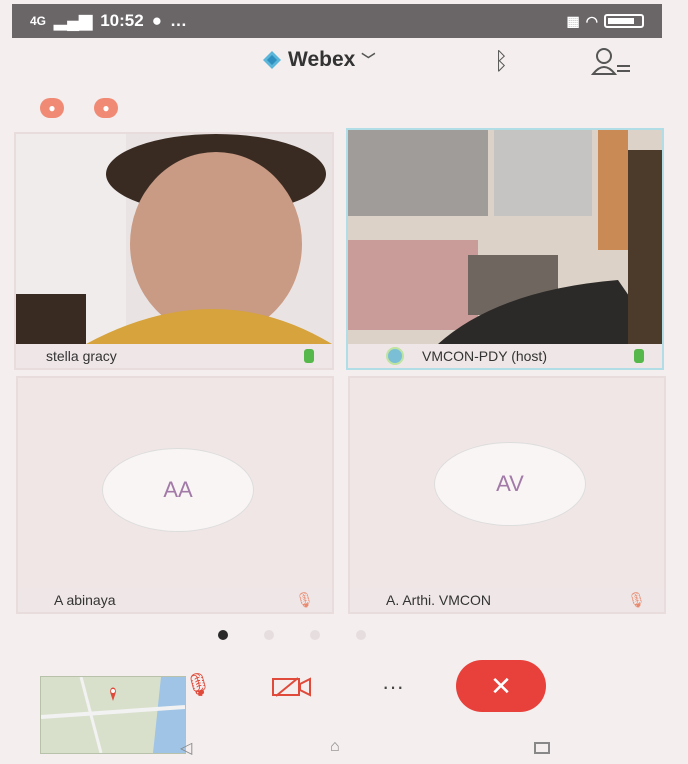 This screenshot has height=764, width=688. I want to click on host-badge-icon, so click(395, 356).